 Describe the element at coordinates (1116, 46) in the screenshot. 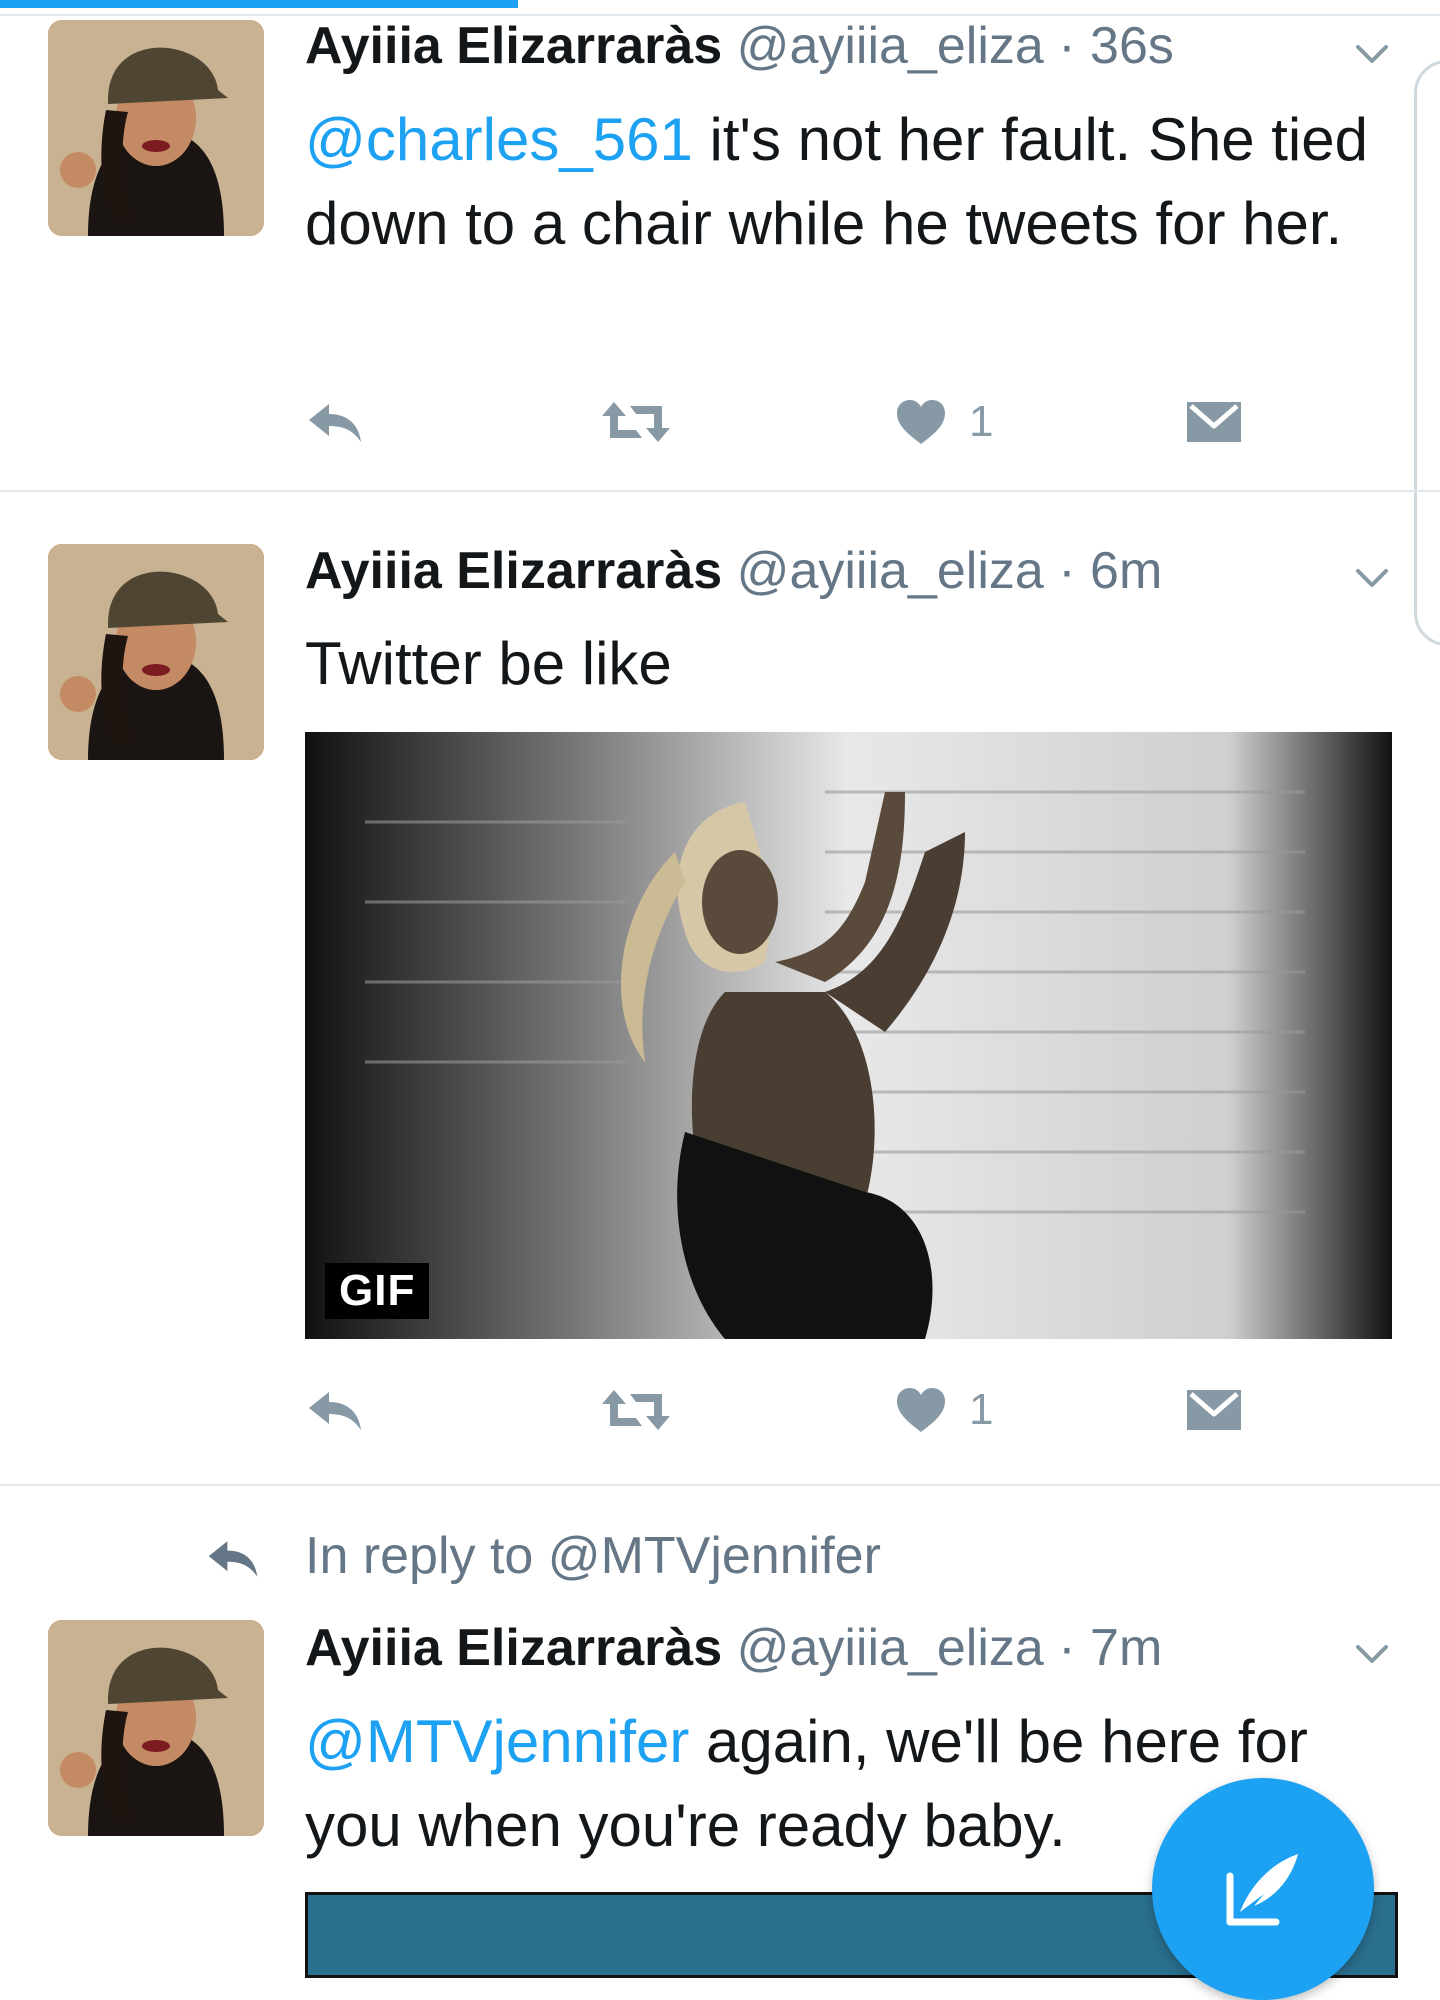

I see `tweet-timestamp: · 36s` at that location.